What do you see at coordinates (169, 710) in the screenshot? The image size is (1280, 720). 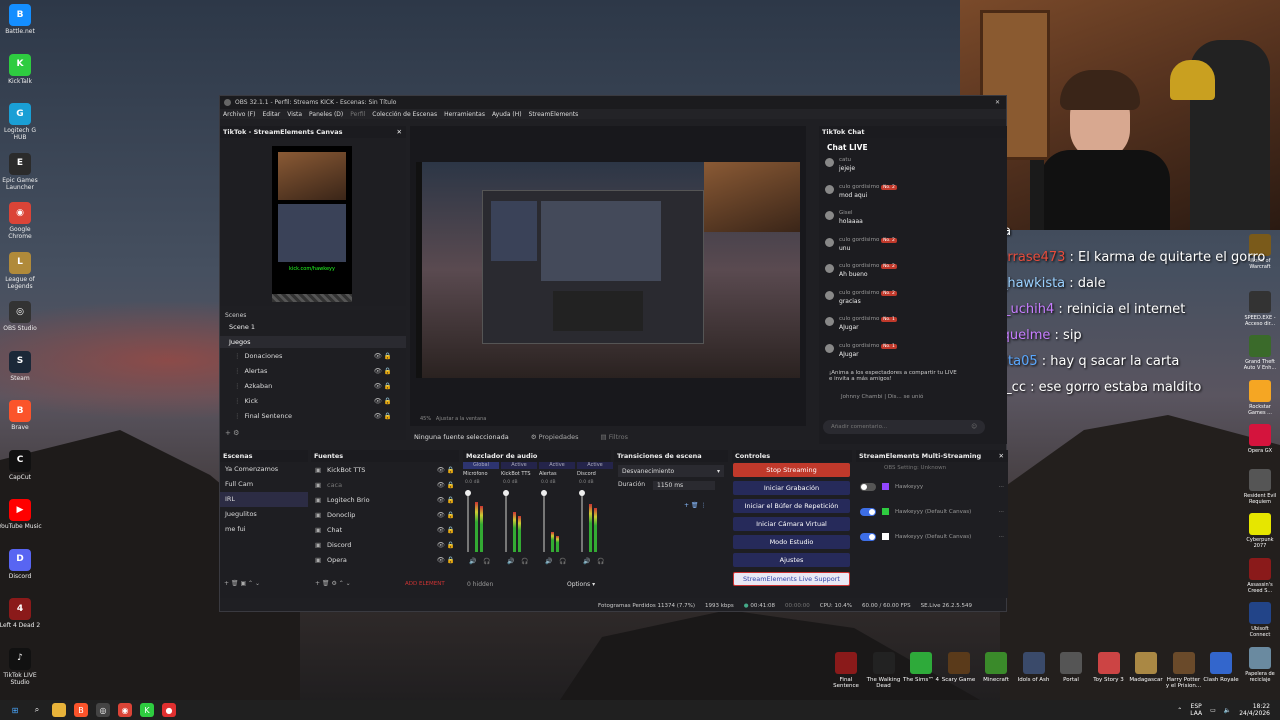 I see `record-icon: ●` at bounding box center [169, 710].